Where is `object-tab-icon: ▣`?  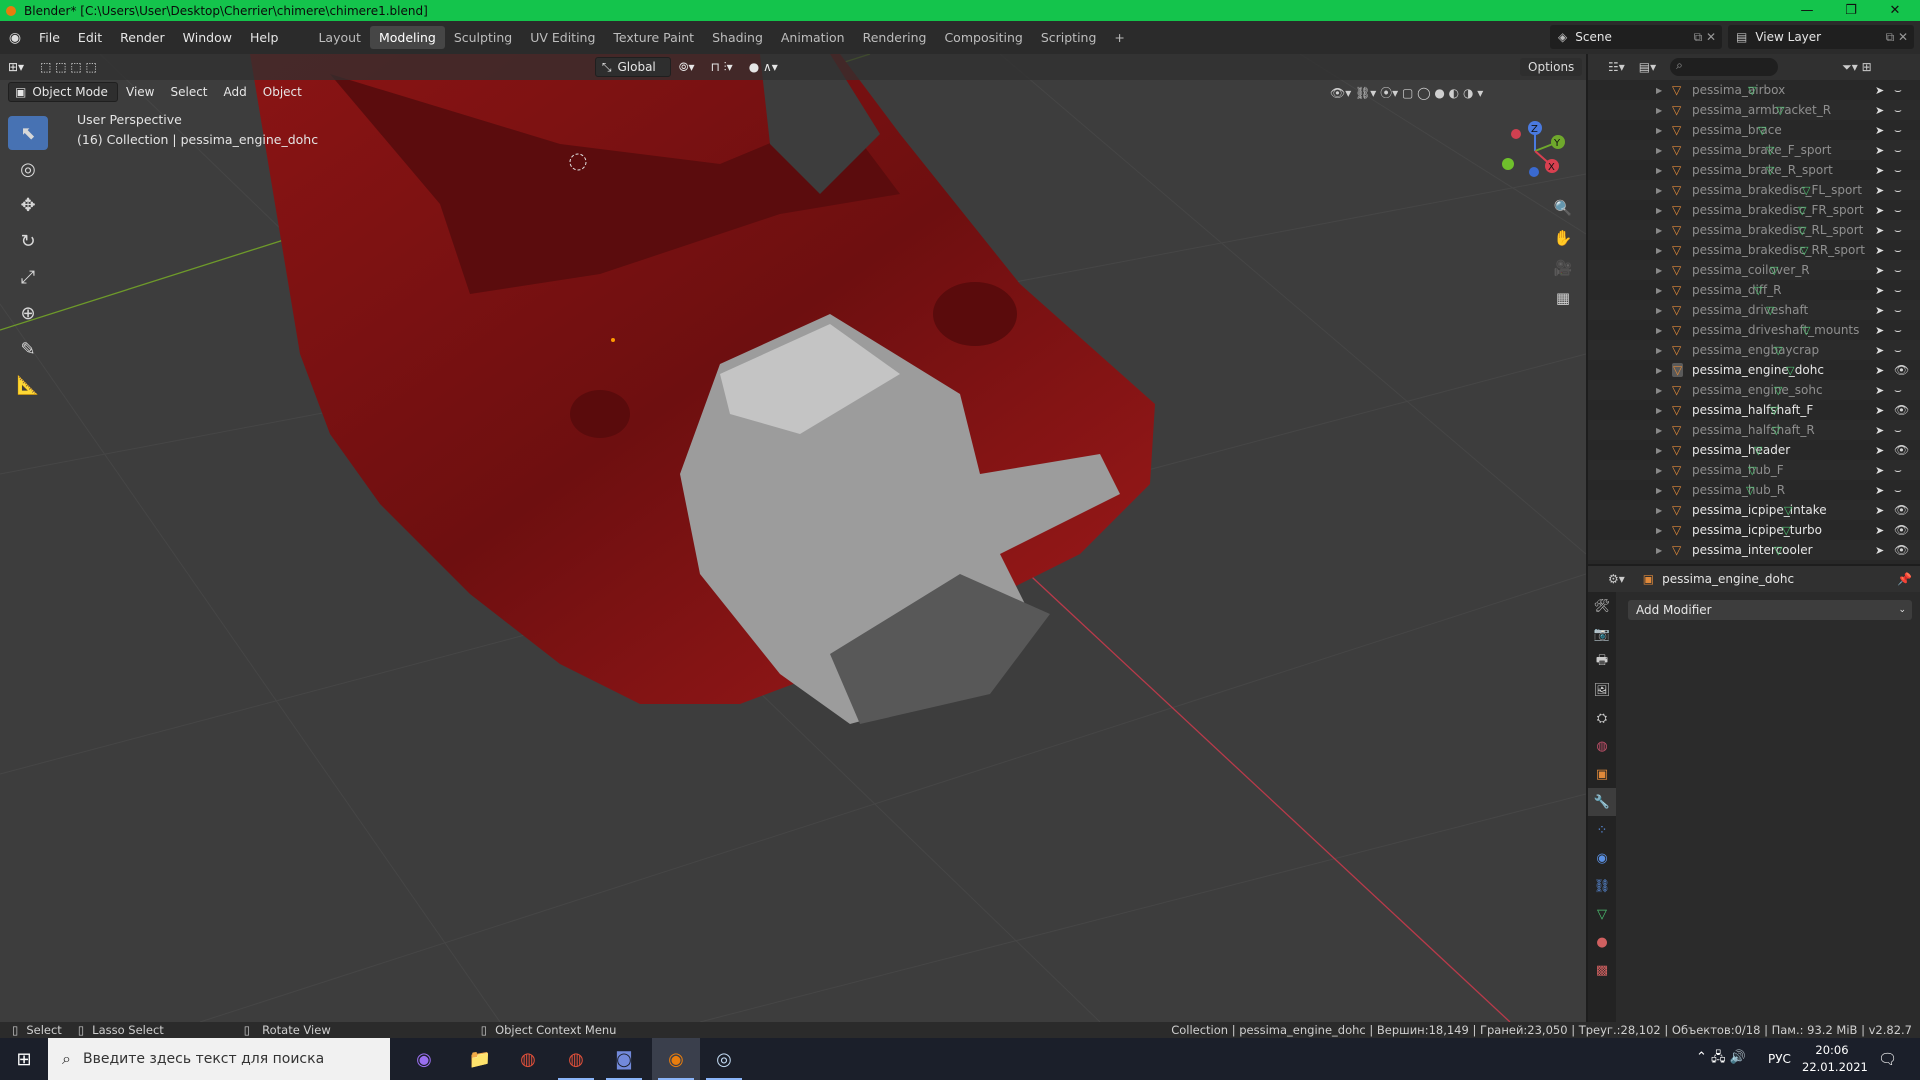
object-tab-icon: ▣ is located at coordinates (1602, 774).